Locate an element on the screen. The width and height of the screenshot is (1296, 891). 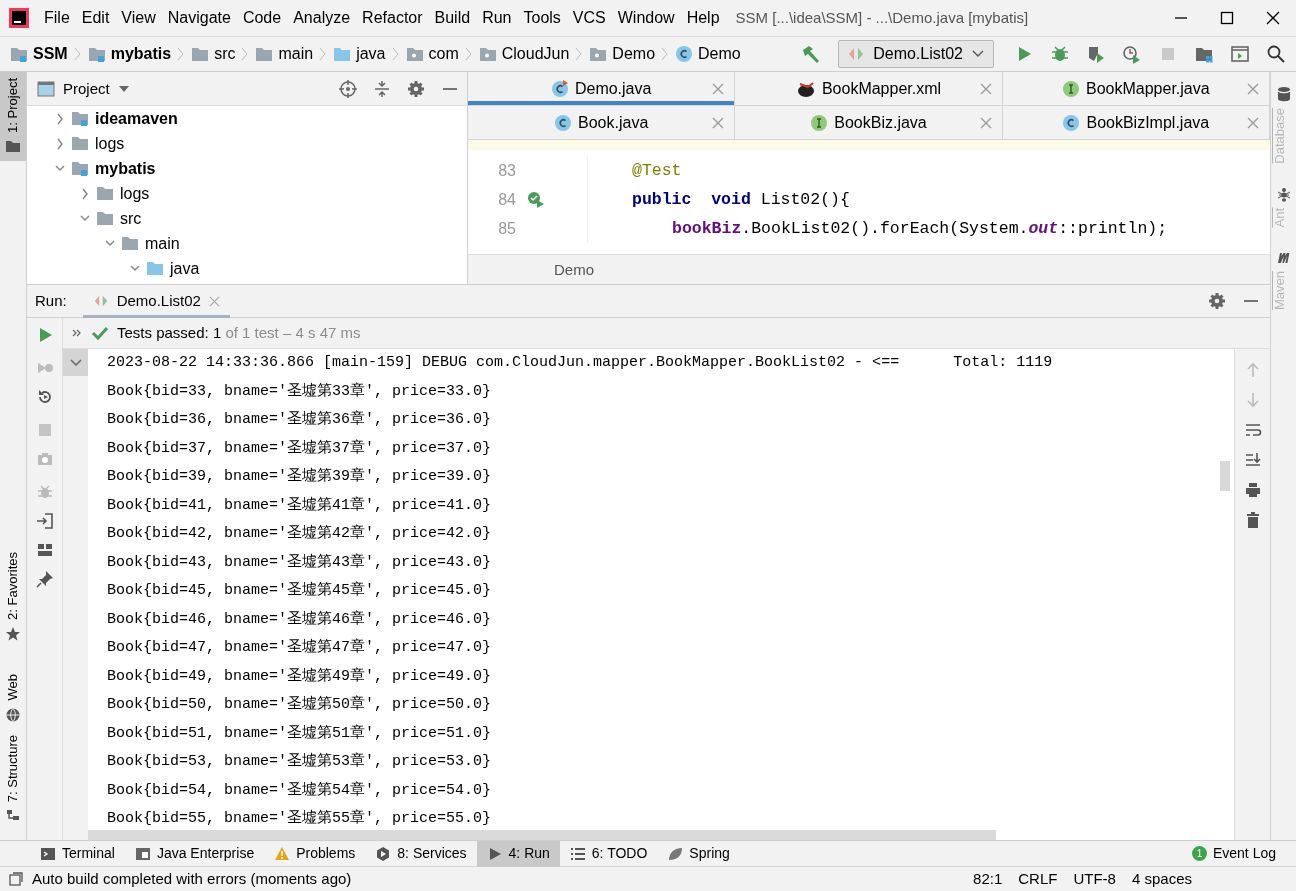
menu-item: Analyze is located at coordinates (322, 18).